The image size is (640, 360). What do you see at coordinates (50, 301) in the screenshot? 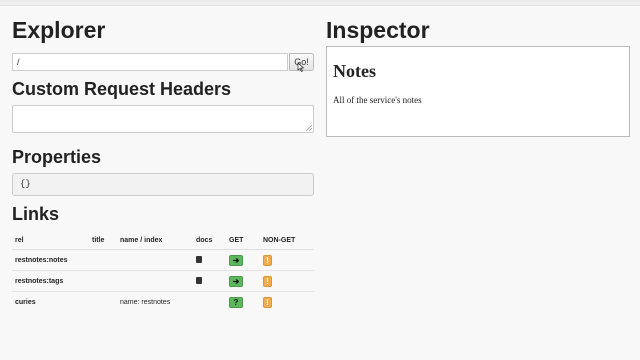
I see `rel-cell: curies` at bounding box center [50, 301].